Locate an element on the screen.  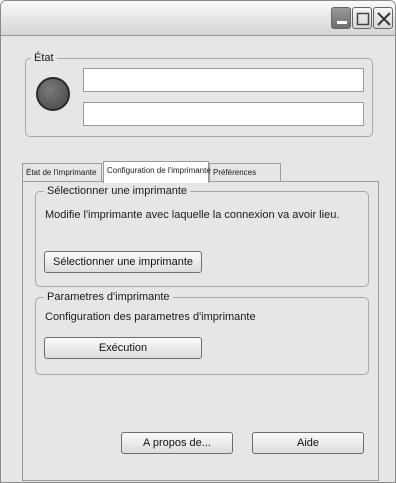
help-button: Aide is located at coordinates (308, 443).